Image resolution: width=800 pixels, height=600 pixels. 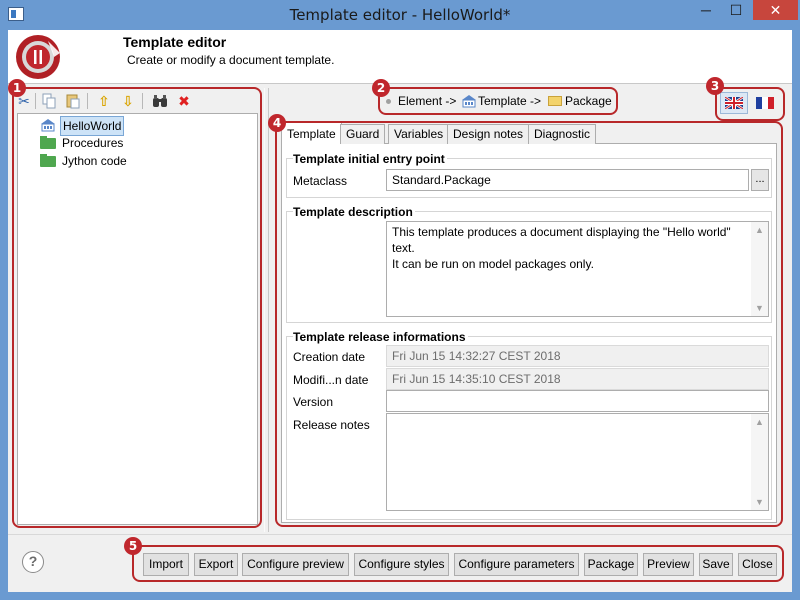 What do you see at coordinates (706, 10) in the screenshot?
I see `minimize-button: ─` at bounding box center [706, 10].